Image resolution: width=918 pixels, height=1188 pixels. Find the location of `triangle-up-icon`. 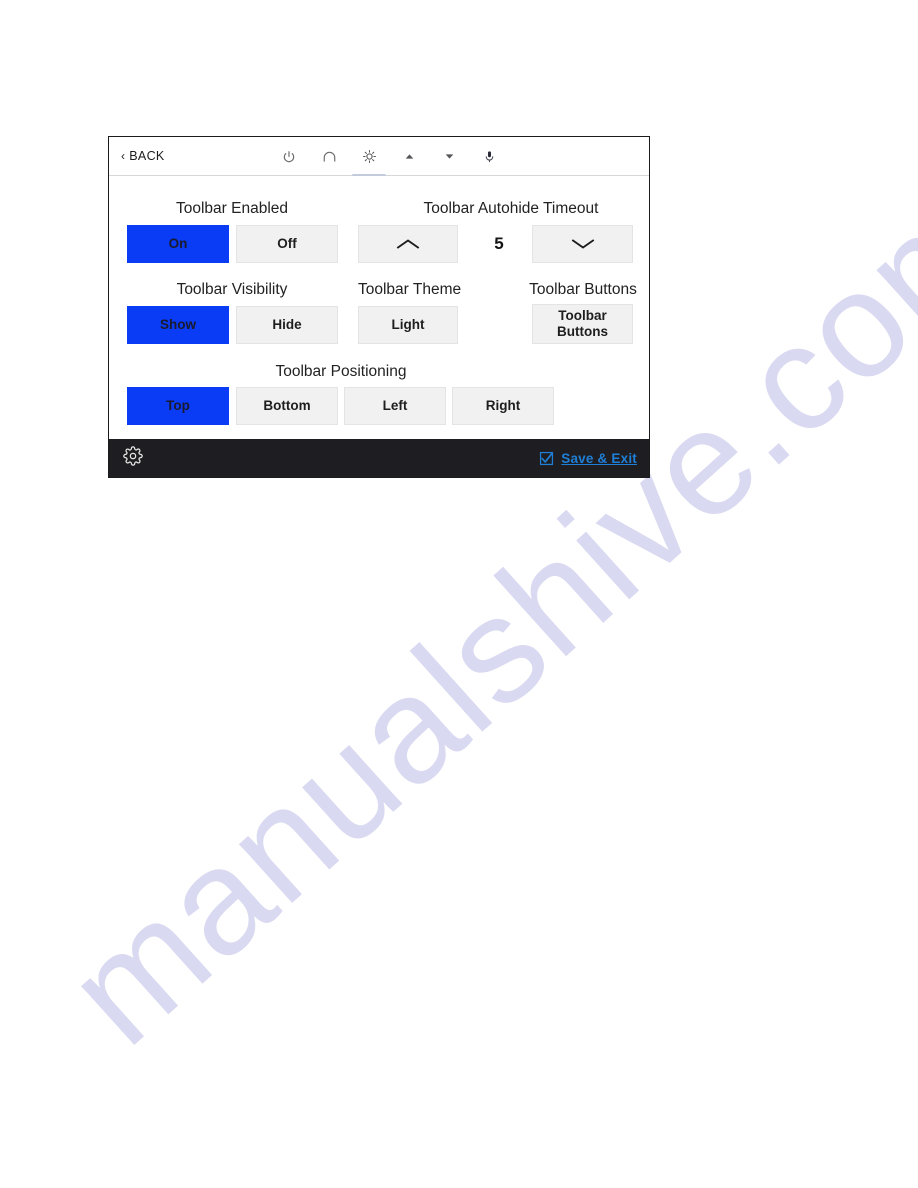

triangle-up-icon is located at coordinates (409, 156).